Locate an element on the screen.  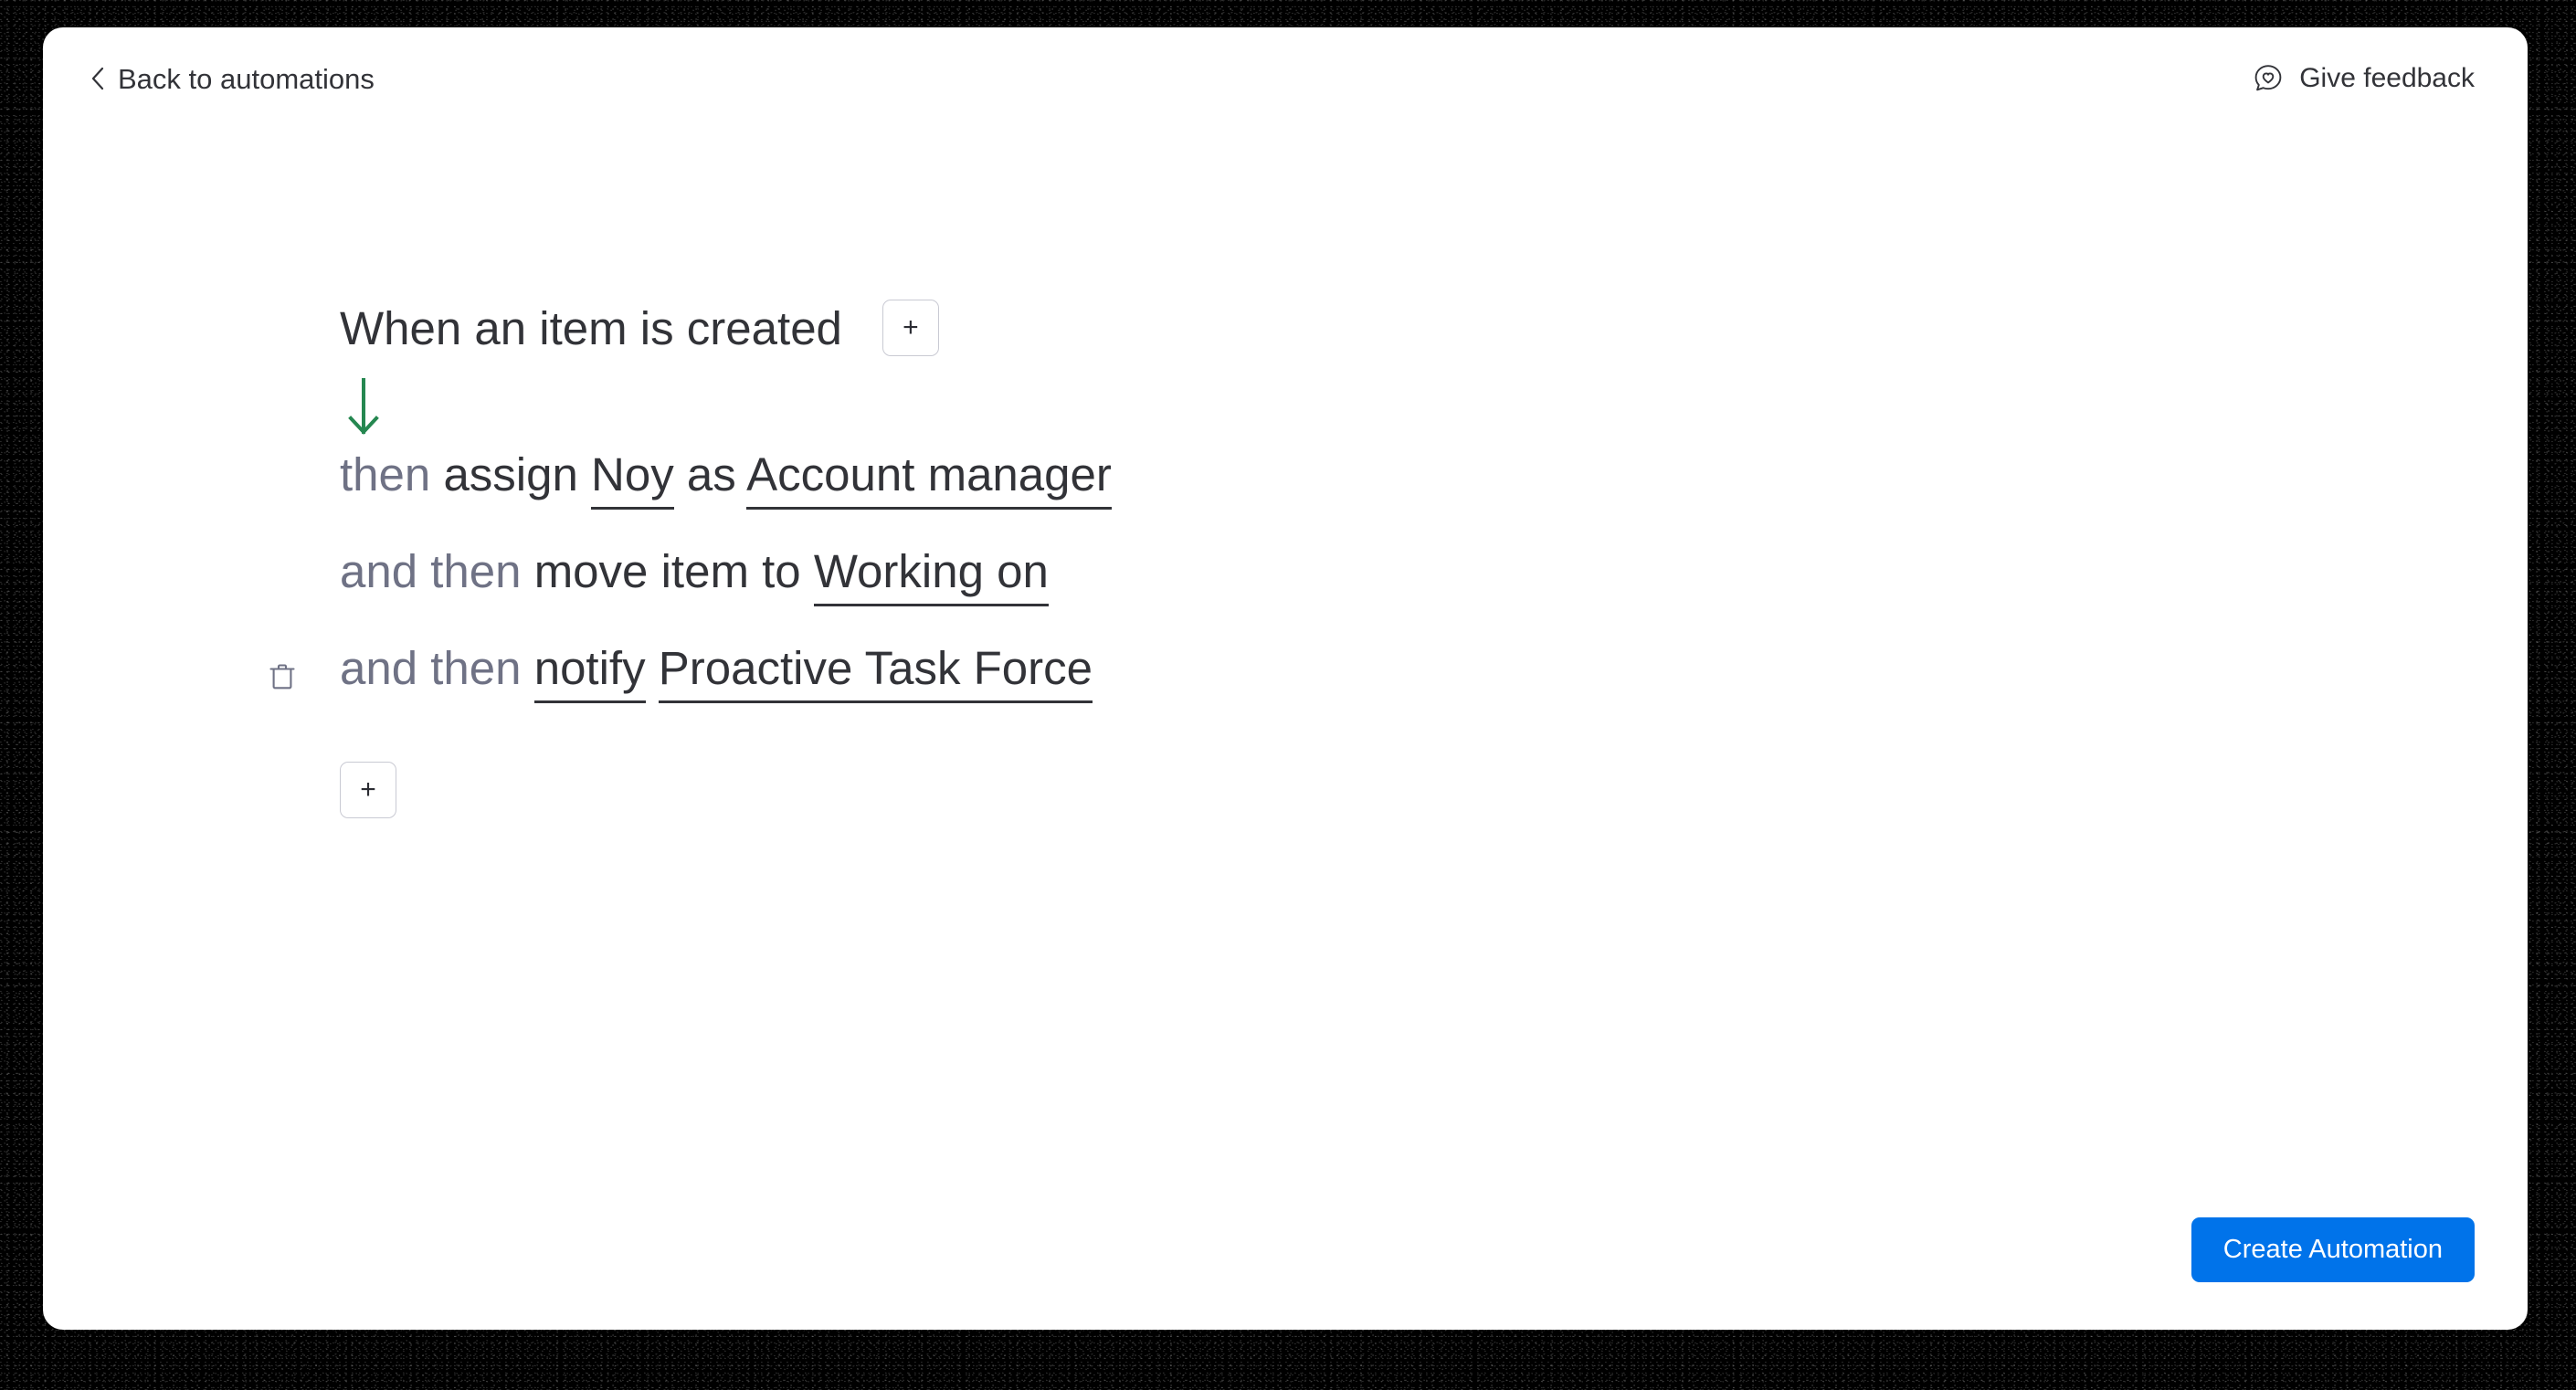
action-sentence: and then notify Proactive Task Force is located at coordinates (716, 672).